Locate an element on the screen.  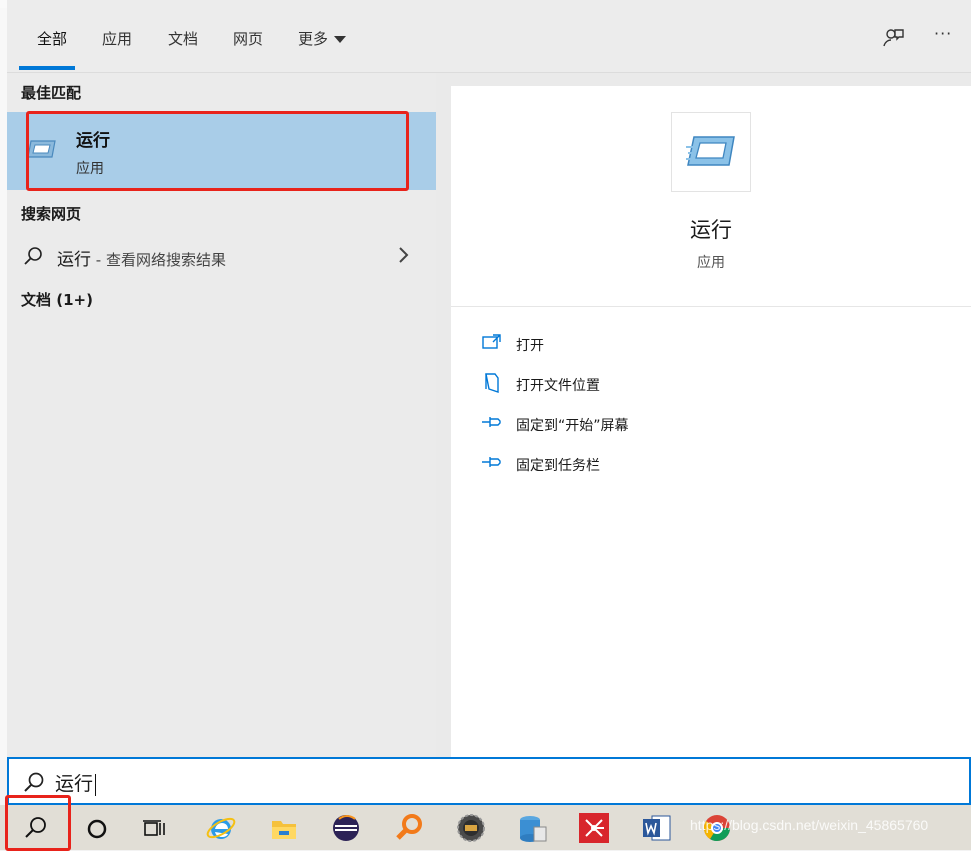
search-input: 运行 is located at coordinates (76, 782).